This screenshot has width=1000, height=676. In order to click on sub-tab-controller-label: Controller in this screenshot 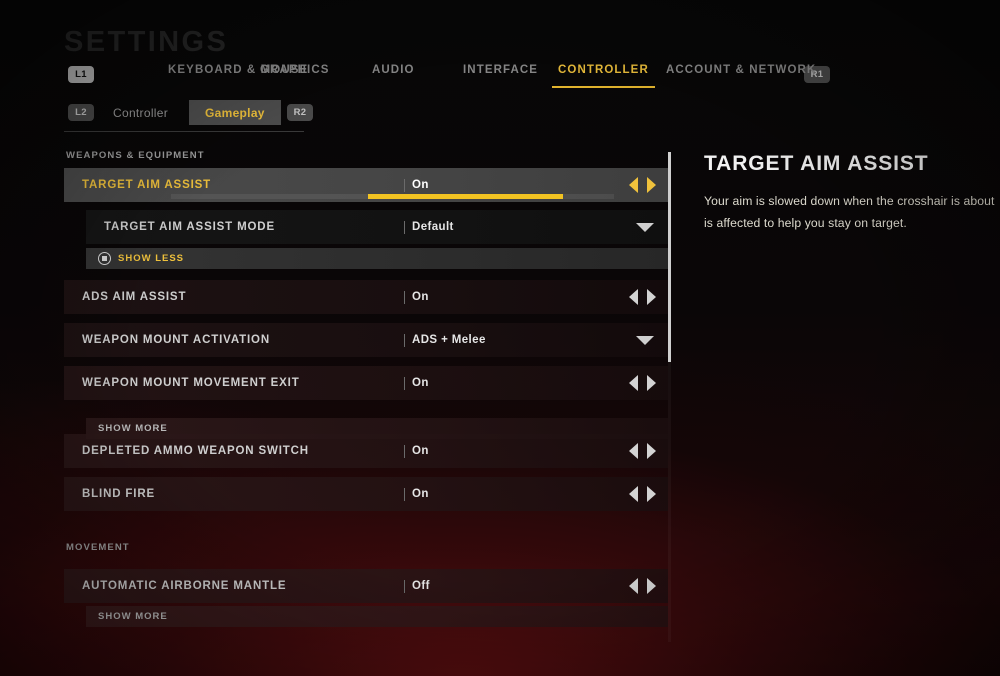, I will do `click(141, 112)`.